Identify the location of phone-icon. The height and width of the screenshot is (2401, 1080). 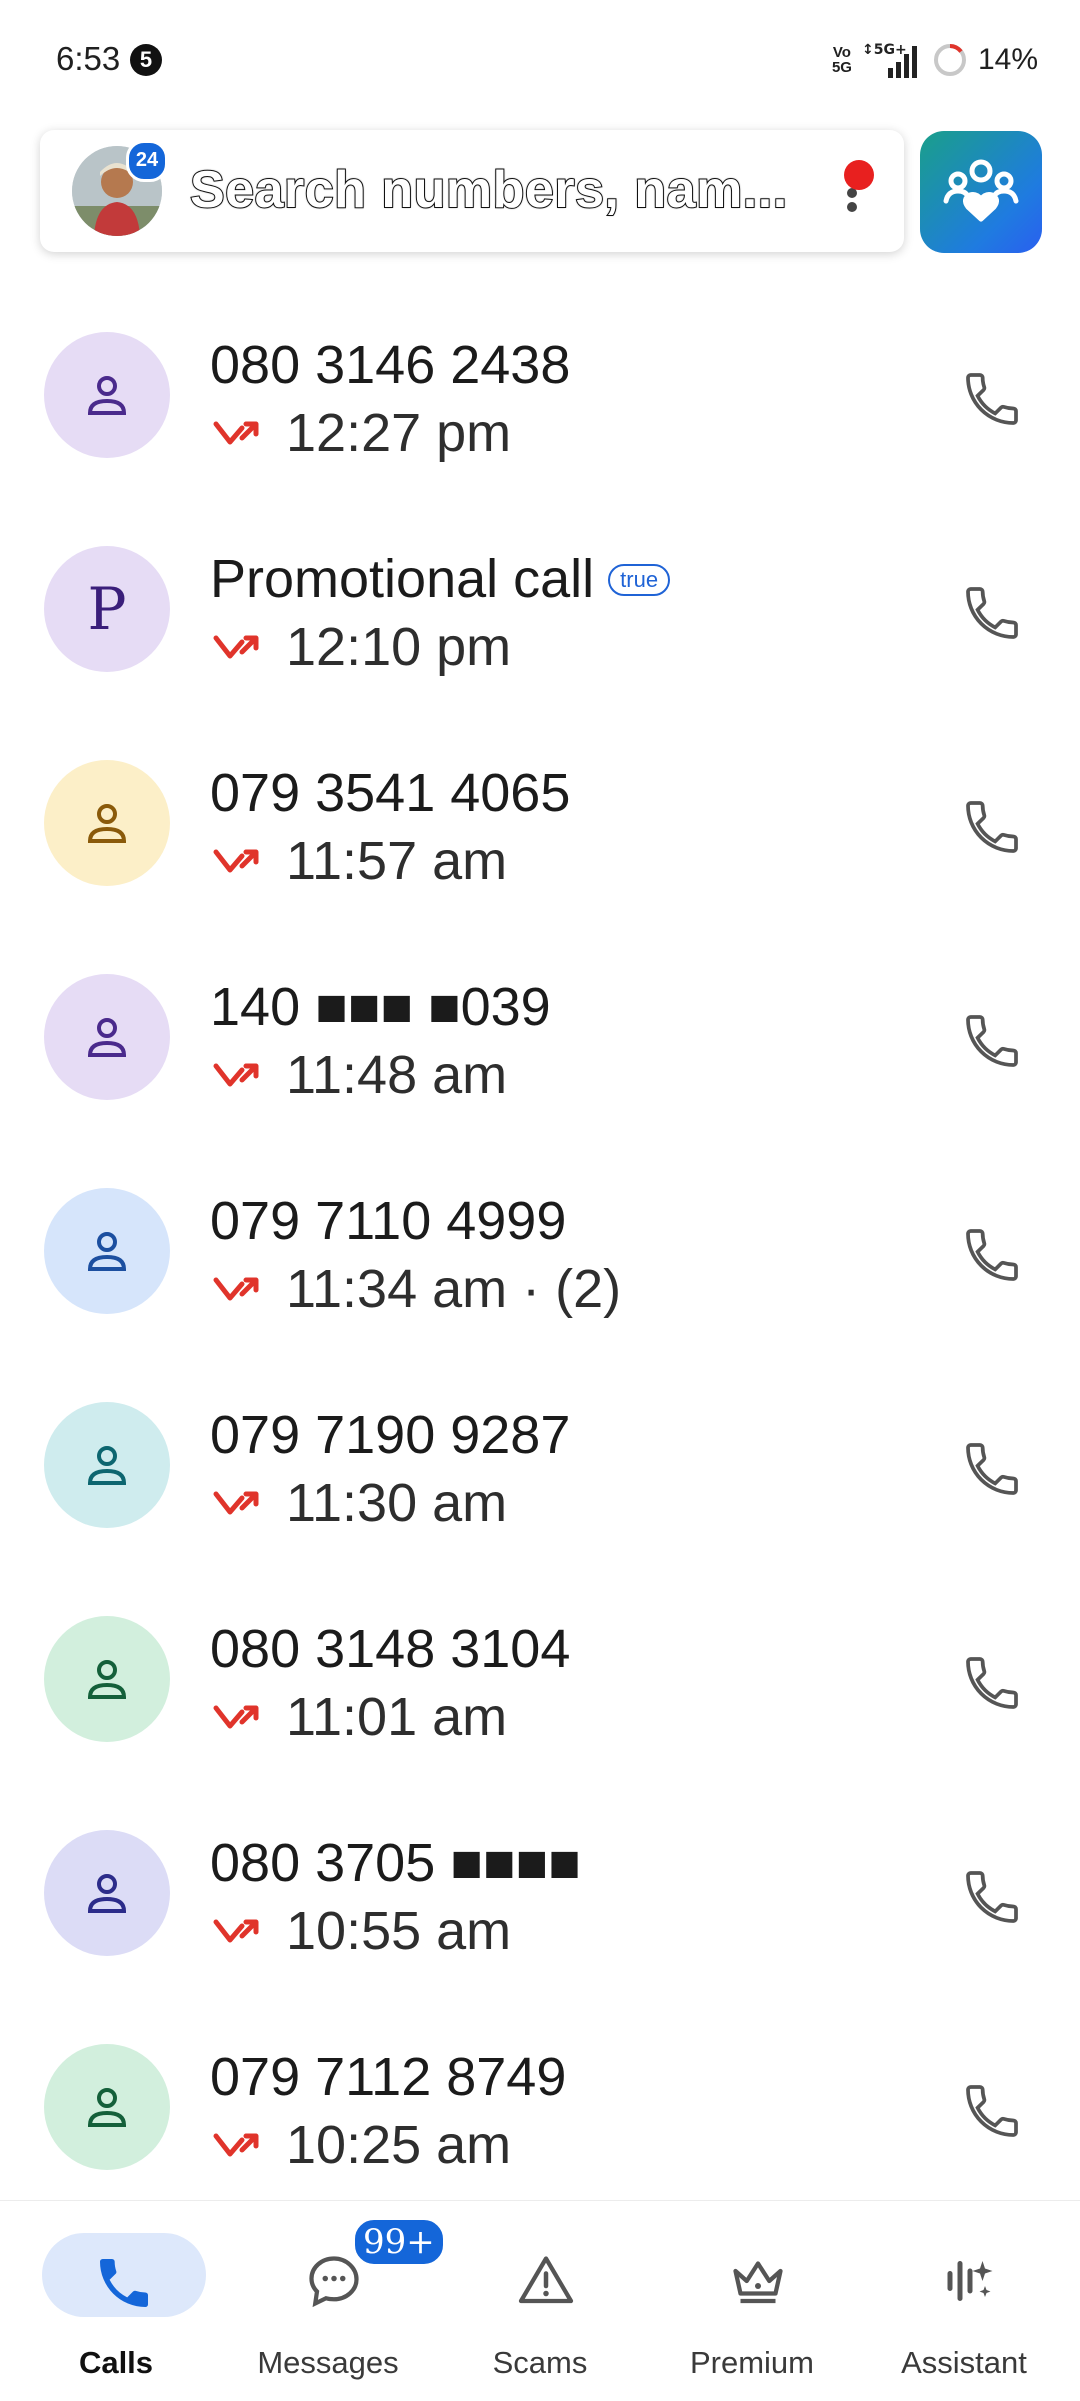
(124, 2283).